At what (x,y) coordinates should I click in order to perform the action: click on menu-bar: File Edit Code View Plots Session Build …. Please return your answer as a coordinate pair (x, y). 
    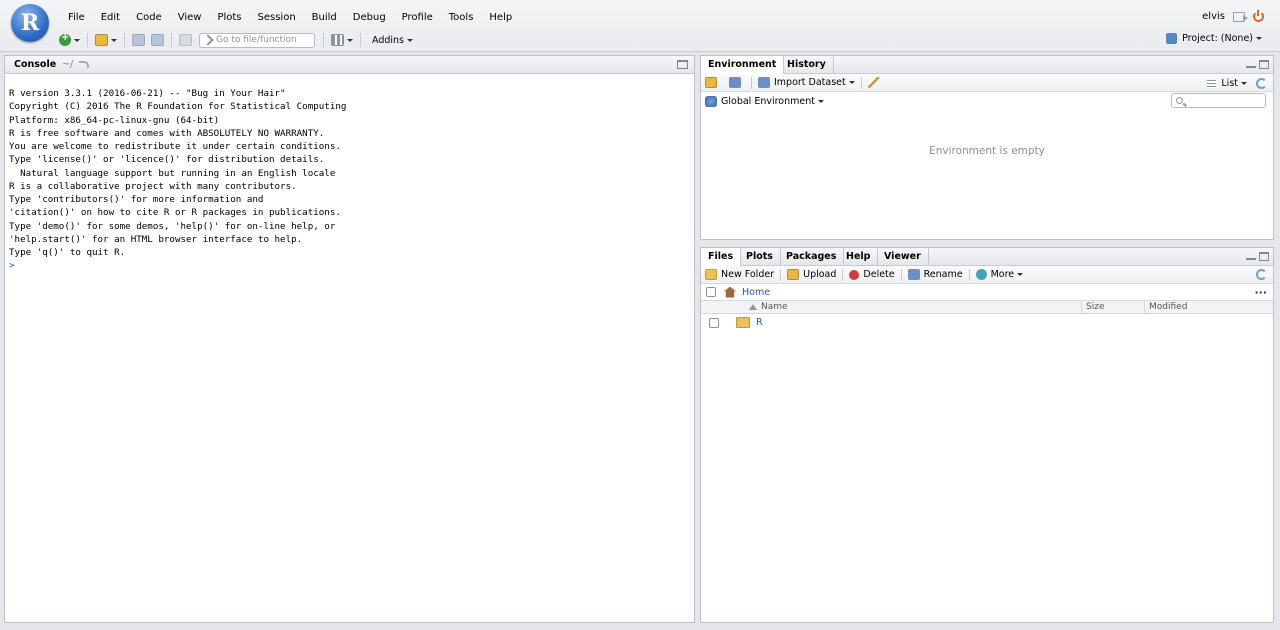
    Looking at the image, I should click on (290, 18).